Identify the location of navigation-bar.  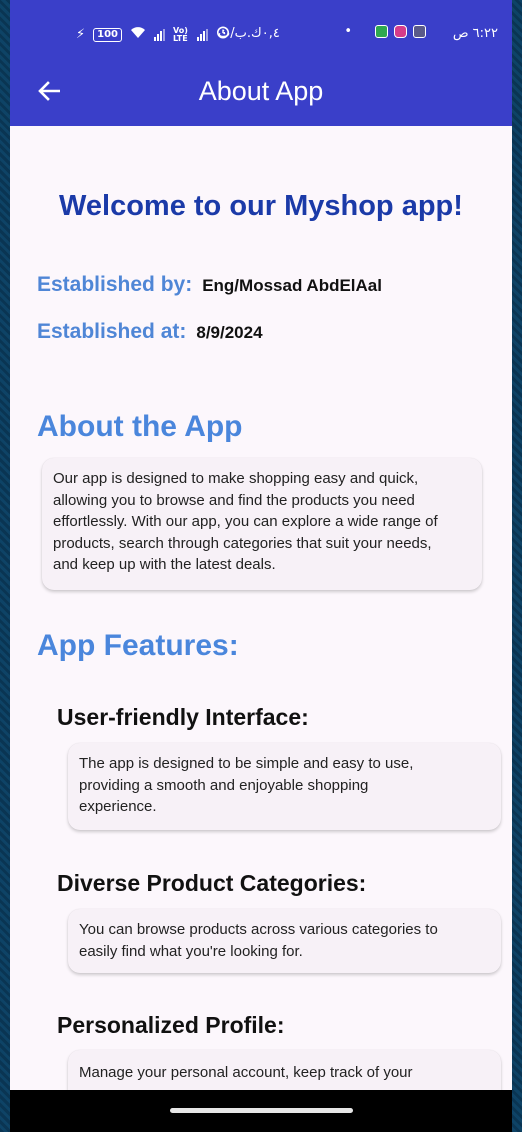
(261, 1111).